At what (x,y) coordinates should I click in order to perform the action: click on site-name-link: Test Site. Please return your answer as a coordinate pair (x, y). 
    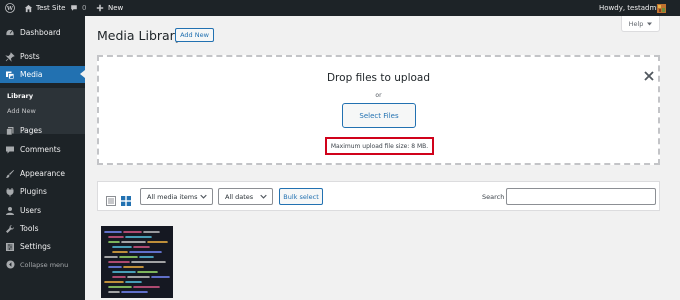
    Looking at the image, I should click on (50, 8).